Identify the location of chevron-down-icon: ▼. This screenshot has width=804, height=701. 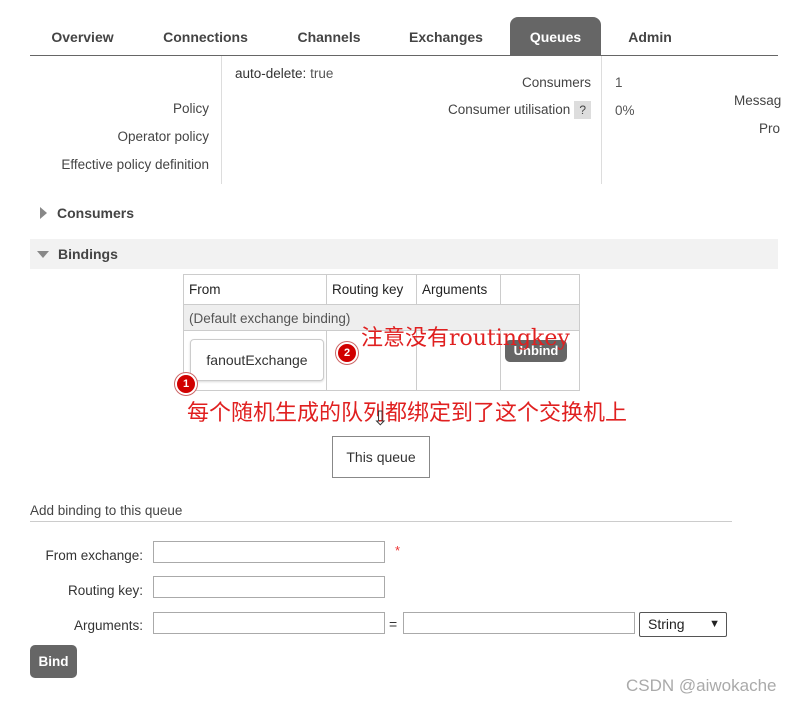
(714, 624).